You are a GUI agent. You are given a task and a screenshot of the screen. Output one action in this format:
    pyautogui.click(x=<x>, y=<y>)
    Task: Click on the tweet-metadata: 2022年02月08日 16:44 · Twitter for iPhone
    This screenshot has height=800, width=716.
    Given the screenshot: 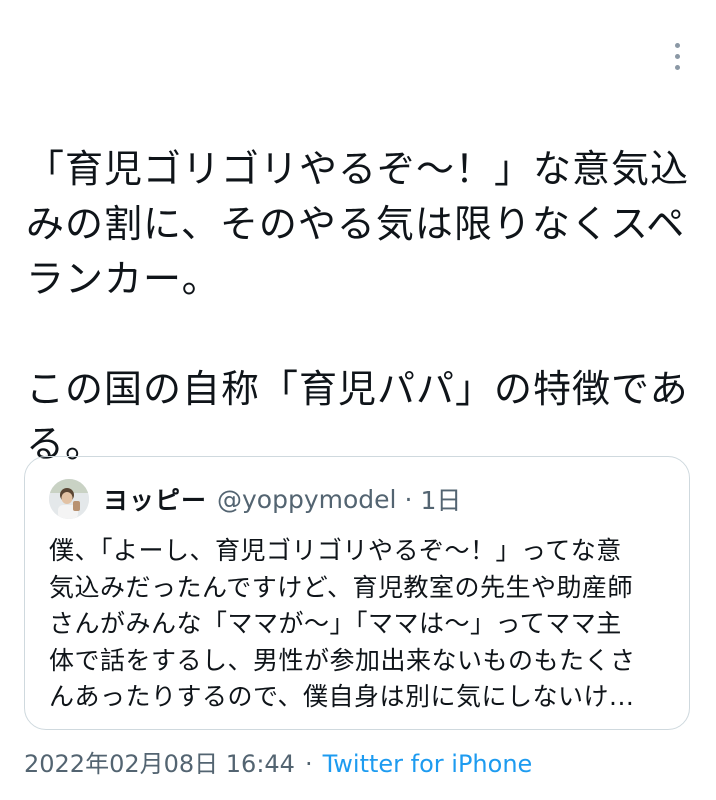 What is the action you would take?
    pyautogui.click(x=278, y=761)
    